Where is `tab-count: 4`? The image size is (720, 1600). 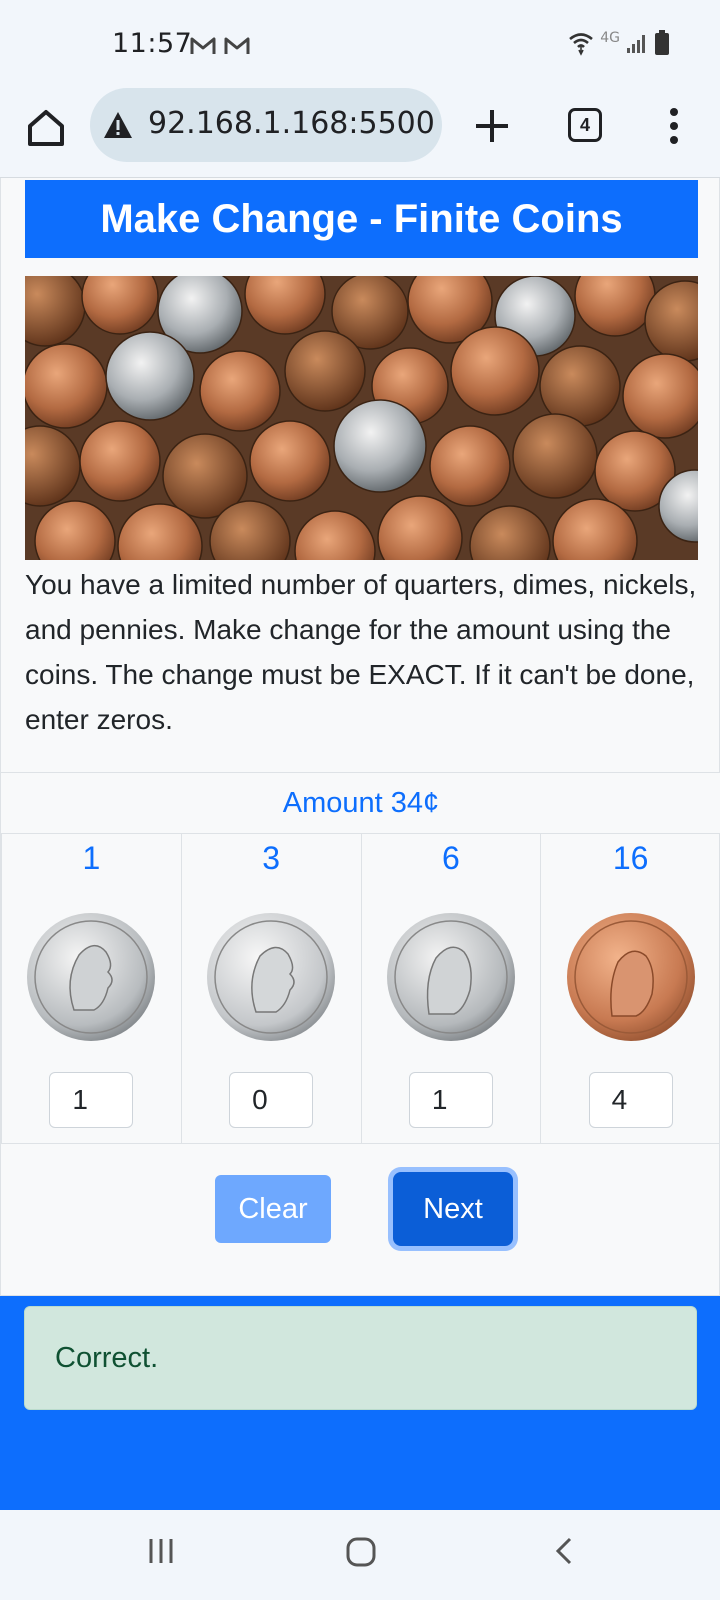
tab-count: 4 is located at coordinates (584, 124).